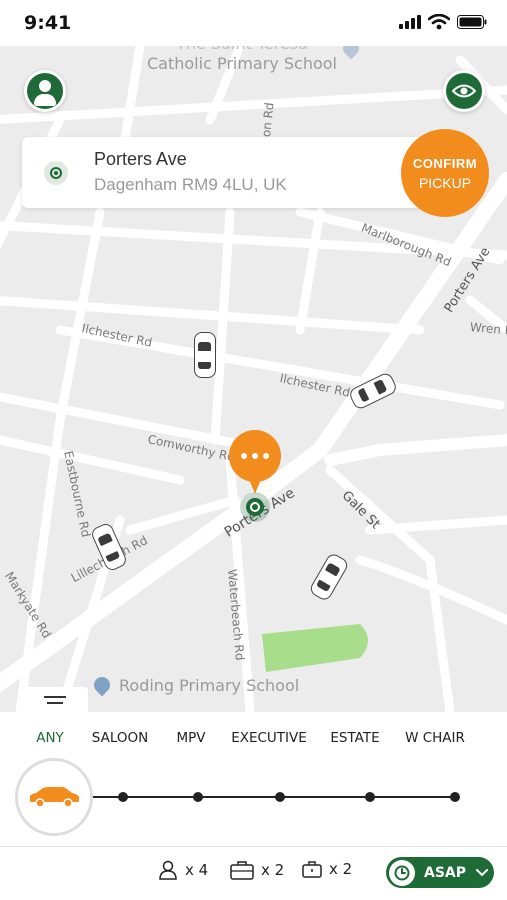 This screenshot has width=507, height=900. I want to click on status-icons, so click(443, 22).